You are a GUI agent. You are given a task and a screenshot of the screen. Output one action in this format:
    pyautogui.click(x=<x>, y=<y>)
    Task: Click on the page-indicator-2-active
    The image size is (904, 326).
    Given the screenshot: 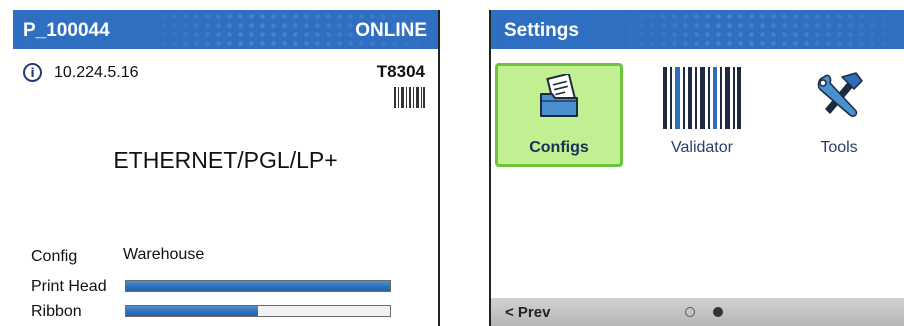 What is the action you would take?
    pyautogui.click(x=718, y=312)
    